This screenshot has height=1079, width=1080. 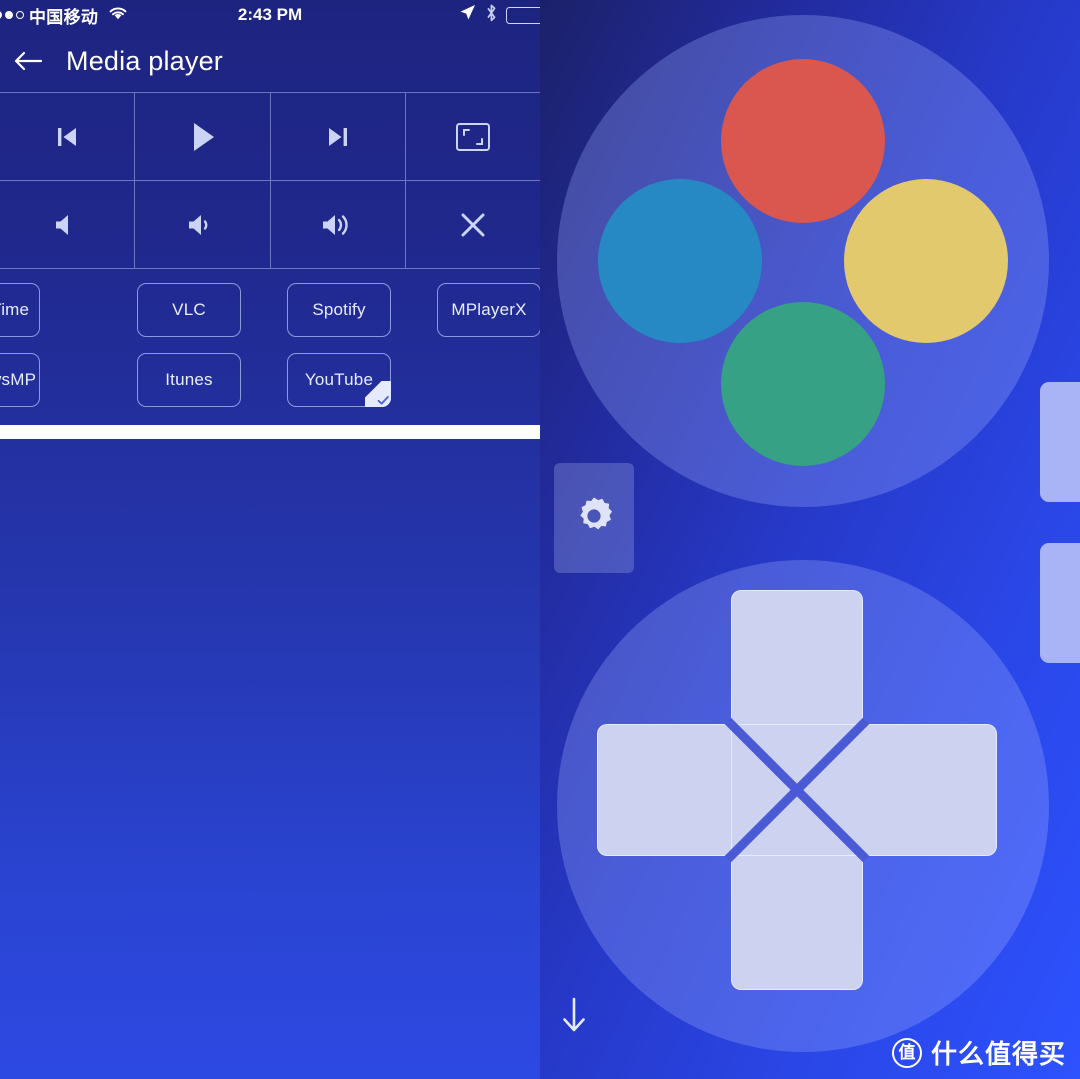 I want to click on app-chip-label: YouTube, so click(x=339, y=379).